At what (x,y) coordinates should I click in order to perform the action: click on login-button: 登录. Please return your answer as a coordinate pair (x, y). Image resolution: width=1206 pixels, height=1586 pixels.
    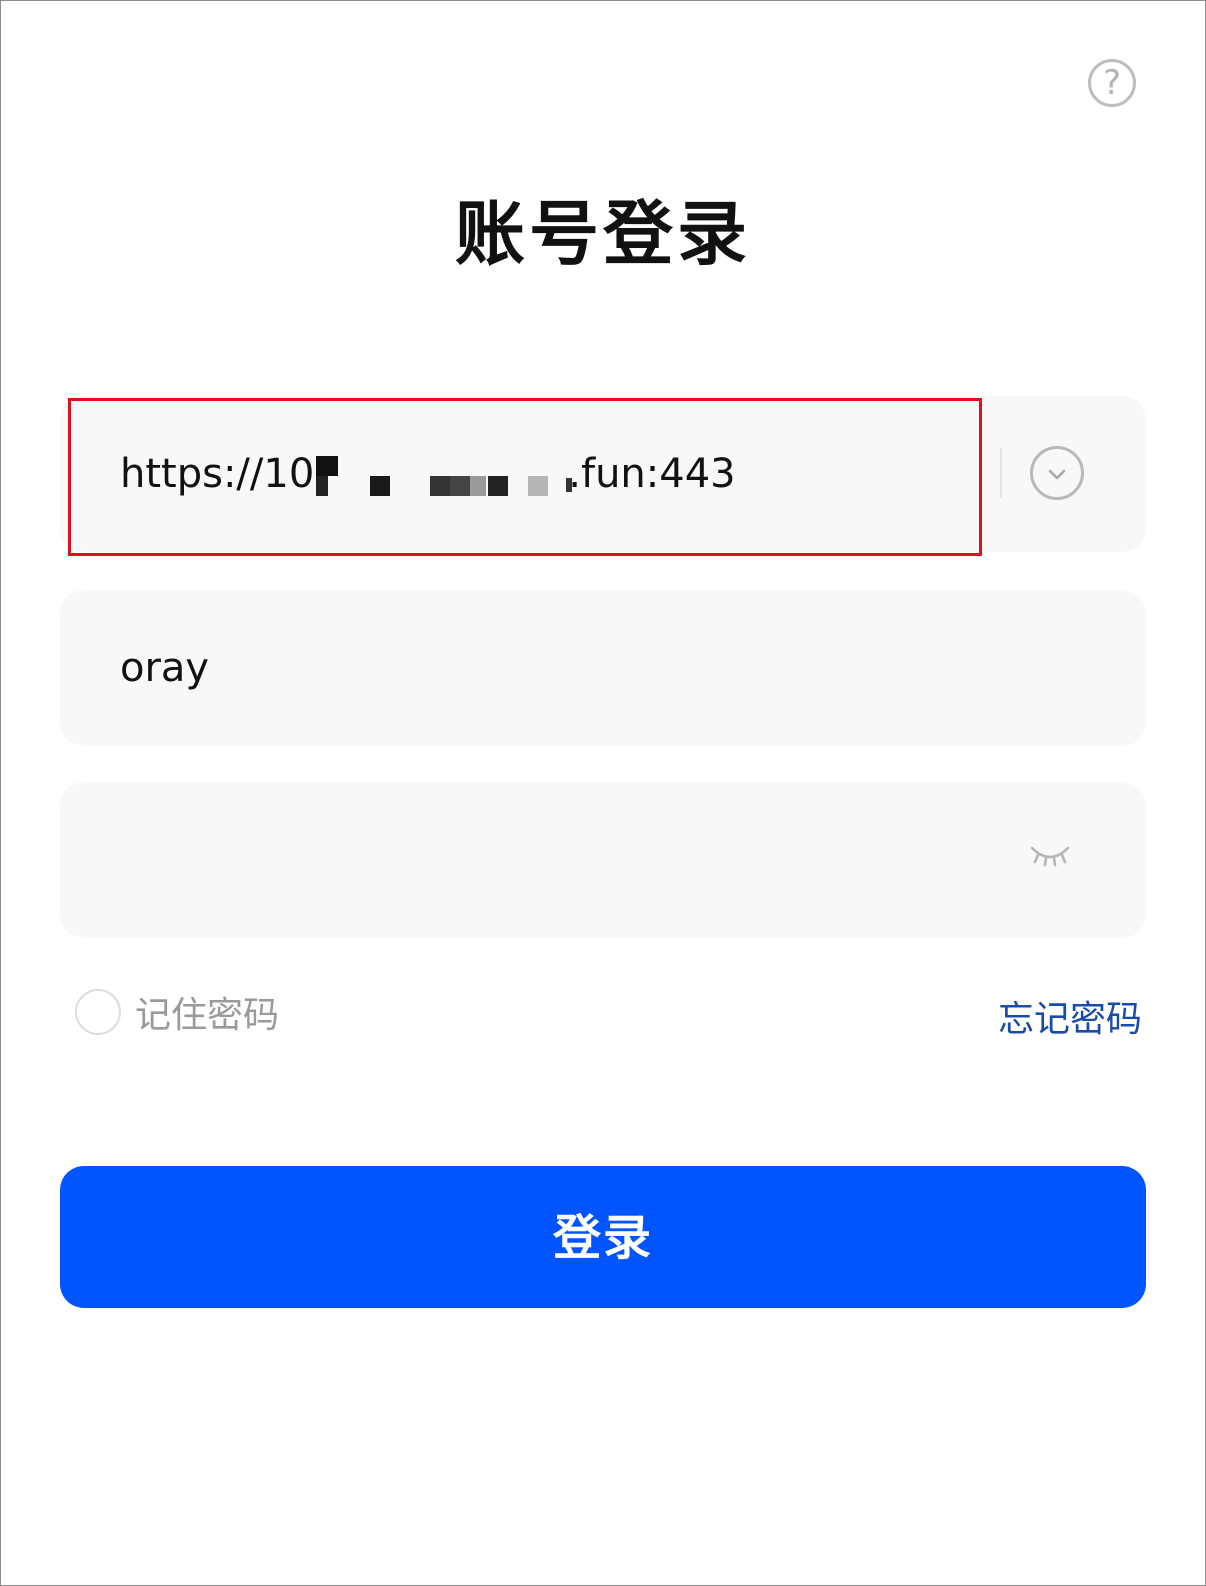
    Looking at the image, I should click on (603, 1237).